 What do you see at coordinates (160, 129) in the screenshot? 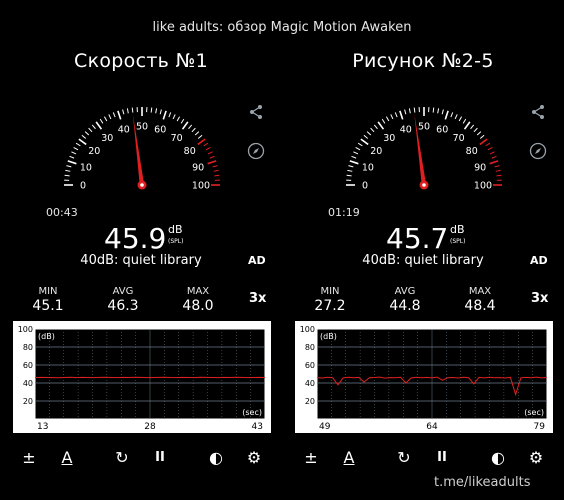
I see `gauge-tick-label: 60` at bounding box center [160, 129].